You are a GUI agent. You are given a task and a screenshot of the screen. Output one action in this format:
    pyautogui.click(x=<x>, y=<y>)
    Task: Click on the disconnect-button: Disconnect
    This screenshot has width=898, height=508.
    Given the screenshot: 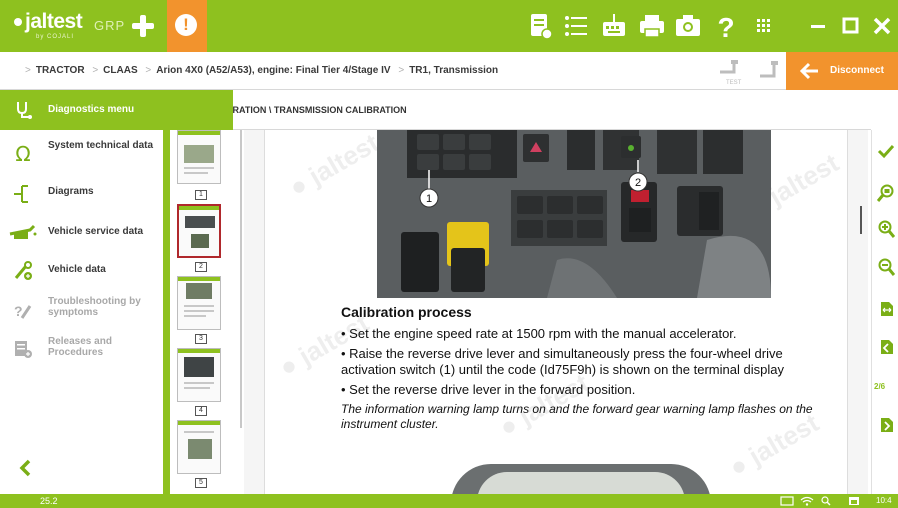 What is the action you would take?
    pyautogui.click(x=842, y=71)
    